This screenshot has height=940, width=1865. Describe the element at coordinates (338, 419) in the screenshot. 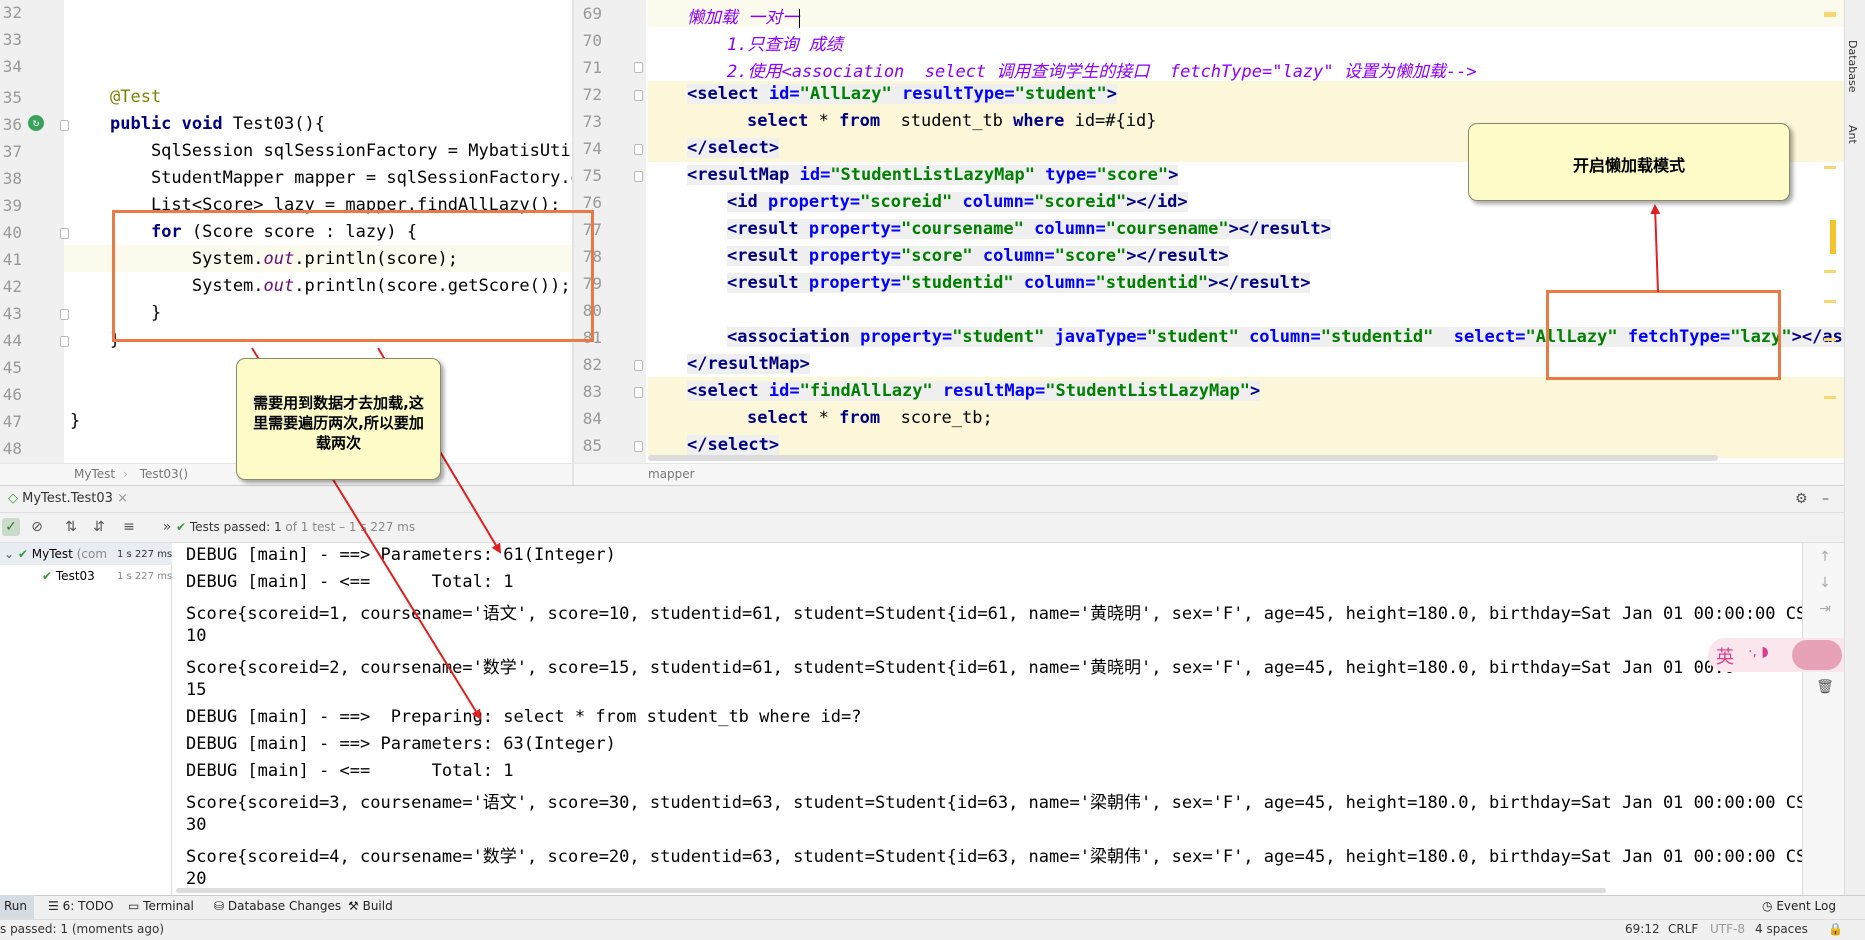

I see `annotation-note-left: 需要用到数据才去加载,这里需要遍历两次,所以要加载两次` at that location.